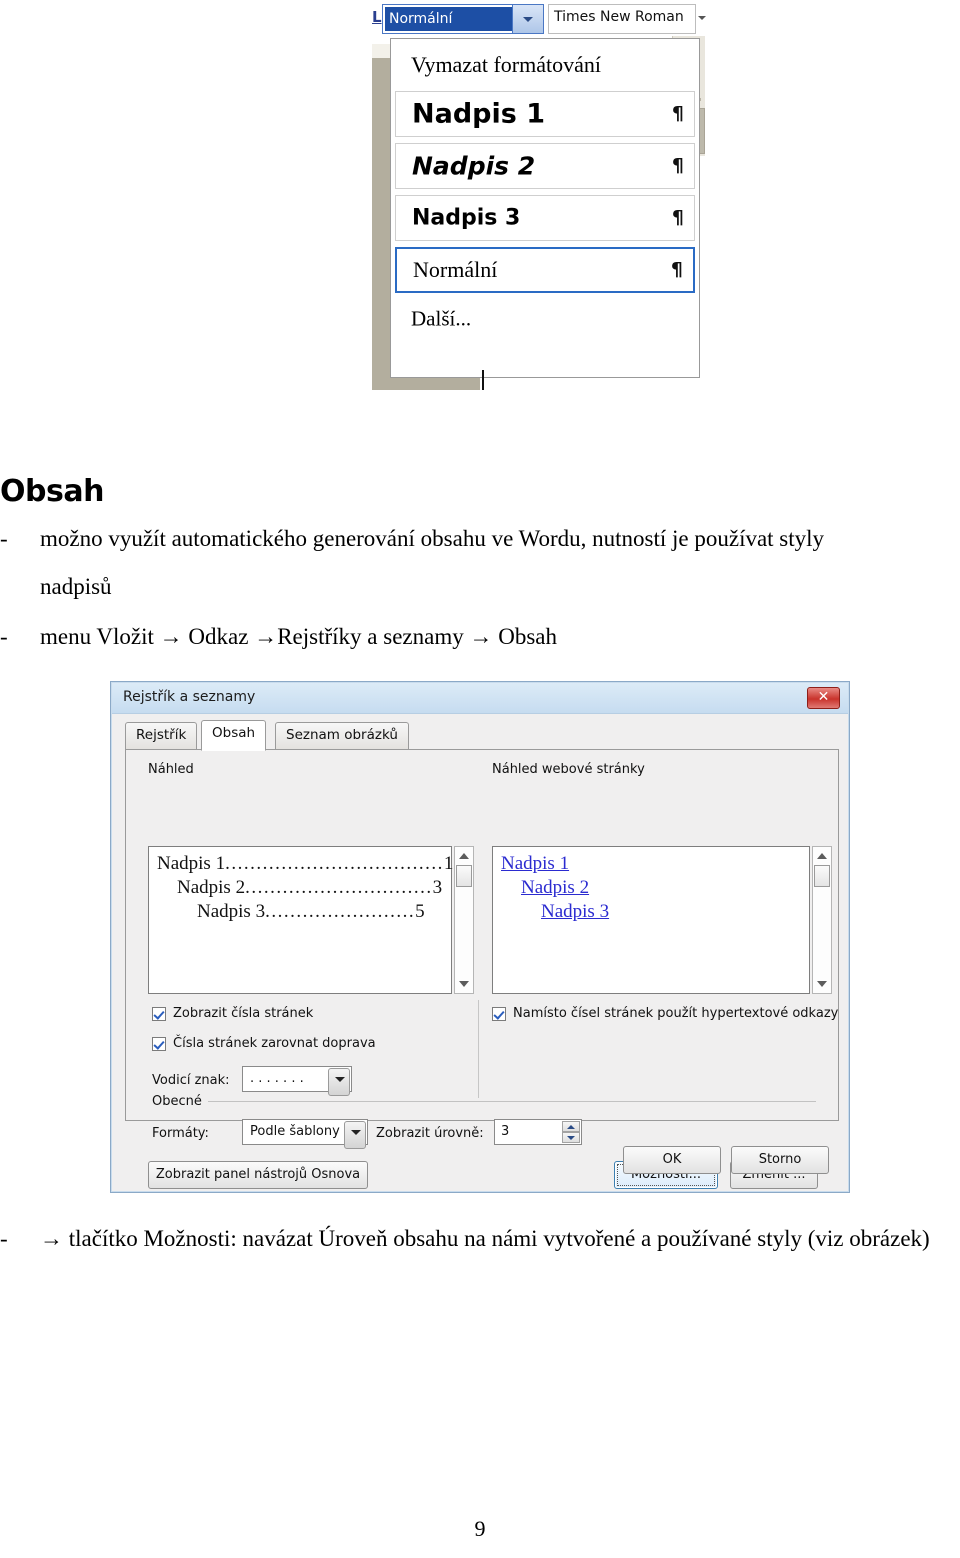 The width and height of the screenshot is (960, 1558). I want to click on general-group-label: Obecné, so click(177, 1101).